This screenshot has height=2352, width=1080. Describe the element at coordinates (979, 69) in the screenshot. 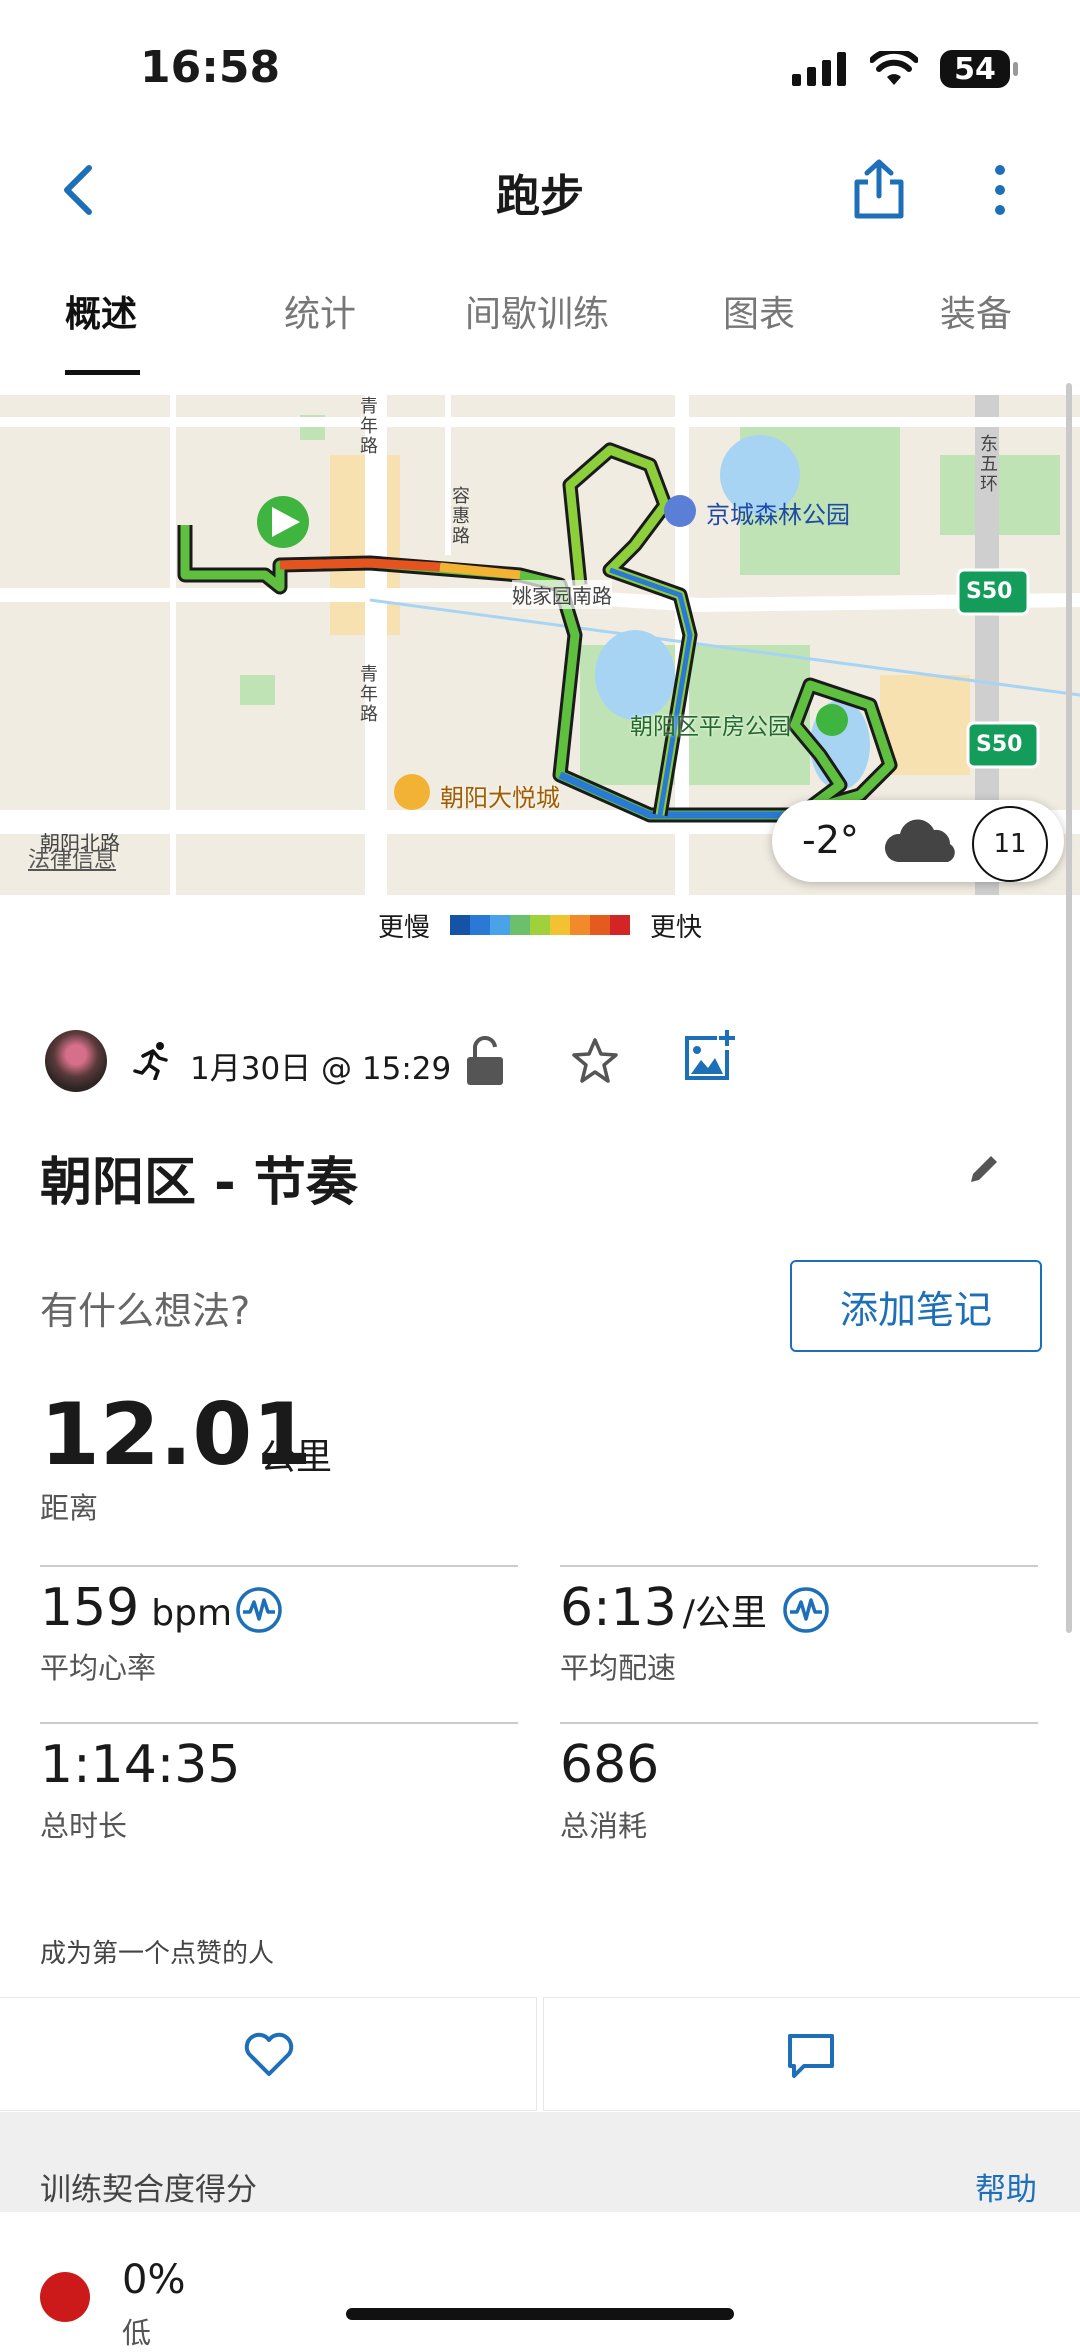

I see `battery-indicator: 54` at that location.